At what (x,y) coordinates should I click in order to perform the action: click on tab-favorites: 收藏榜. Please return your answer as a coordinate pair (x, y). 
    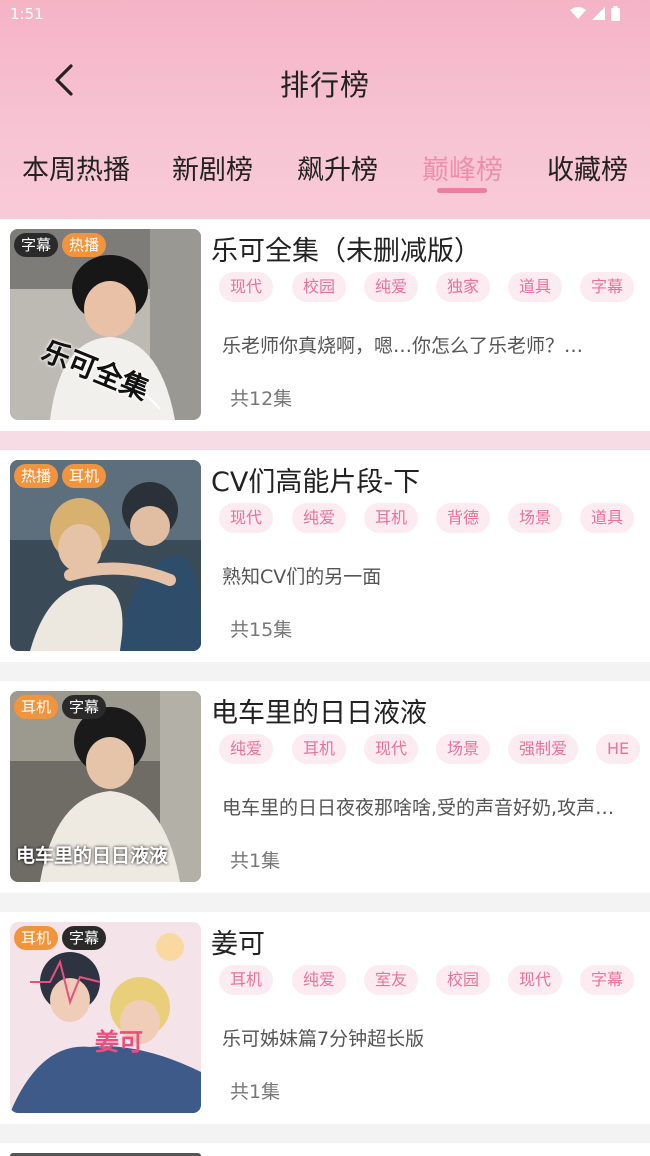
    Looking at the image, I should click on (587, 167).